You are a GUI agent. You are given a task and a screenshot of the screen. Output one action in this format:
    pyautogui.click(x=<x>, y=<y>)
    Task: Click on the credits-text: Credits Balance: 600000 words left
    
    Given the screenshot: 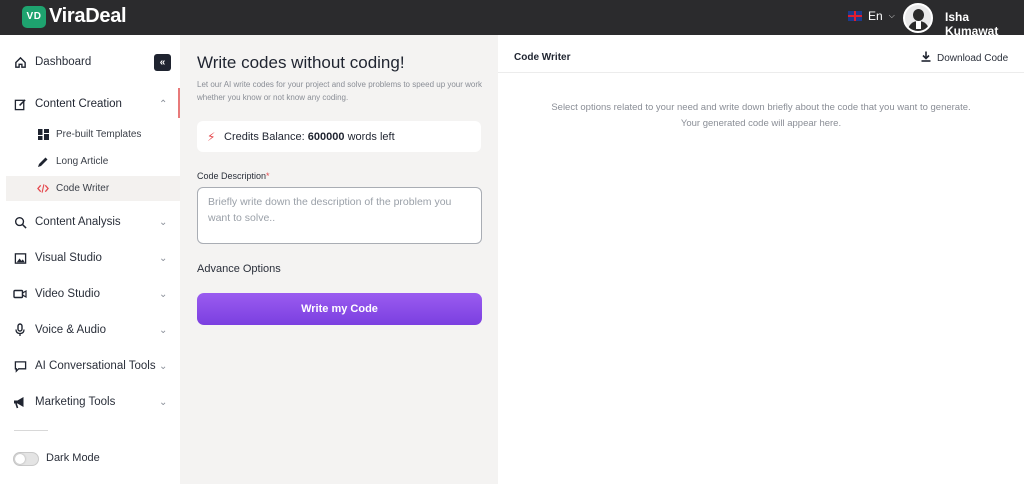 What is the action you would take?
    pyautogui.click(x=309, y=137)
    